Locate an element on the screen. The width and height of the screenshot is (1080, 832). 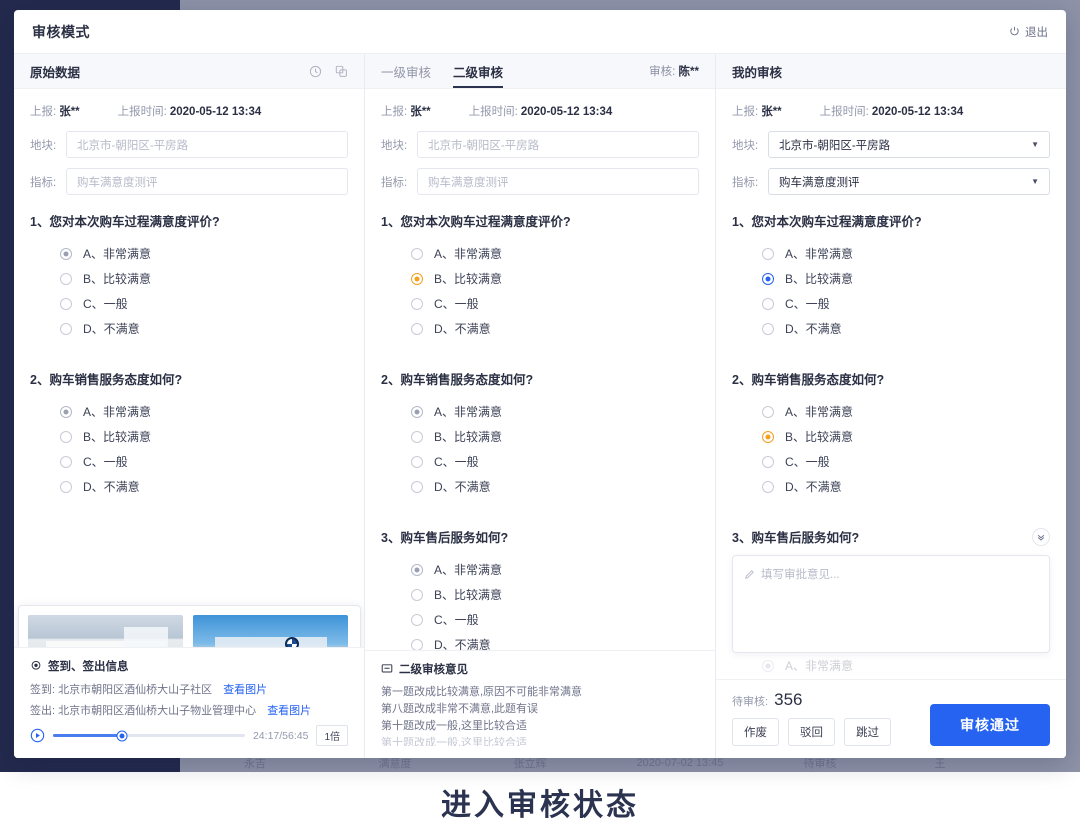
option-row-hidden: A、非常满意 is located at coordinates (891, 665).